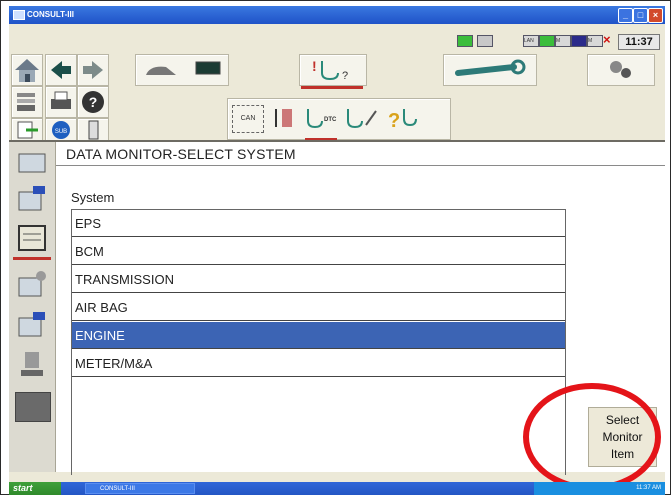 This screenshot has height=495, width=671. I want to click on active-mode-indicator, so click(332, 87).